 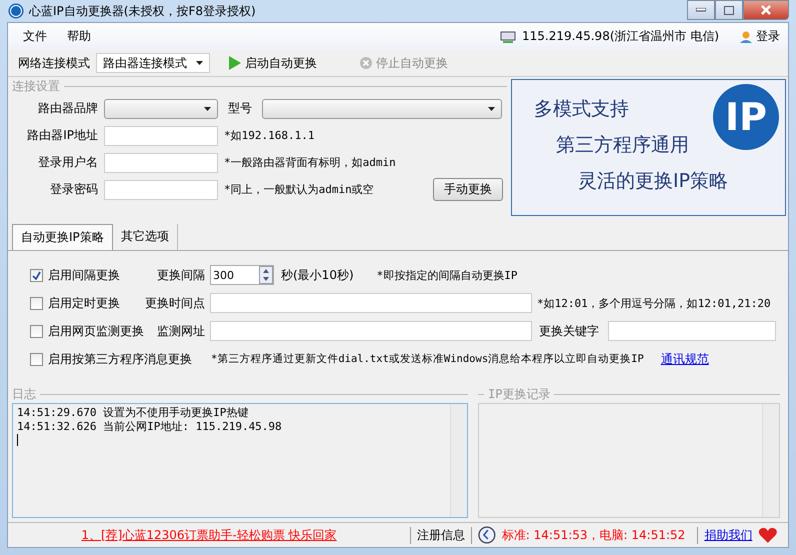 What do you see at coordinates (209, 535) in the screenshot?
I see `ad-link: 1、[荐]心蓝12306订票助手-轻松购票 快乐回家` at bounding box center [209, 535].